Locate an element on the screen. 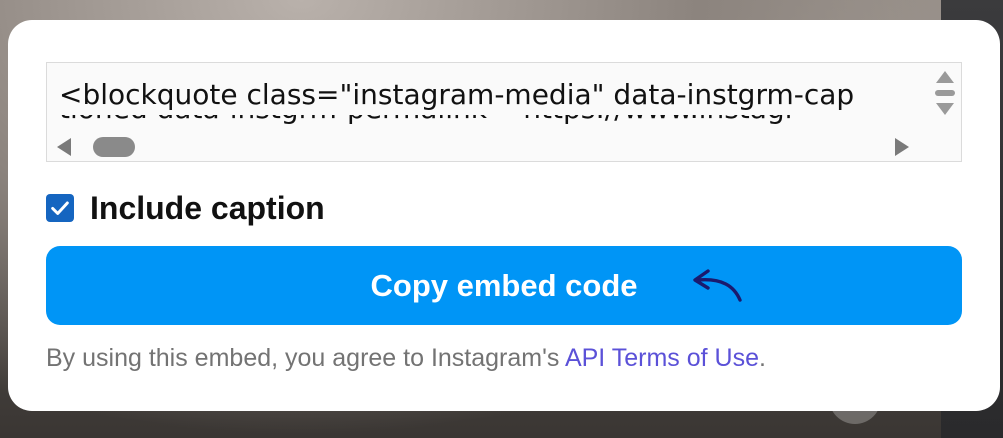  horizontal-scrollbar is located at coordinates (487, 145).